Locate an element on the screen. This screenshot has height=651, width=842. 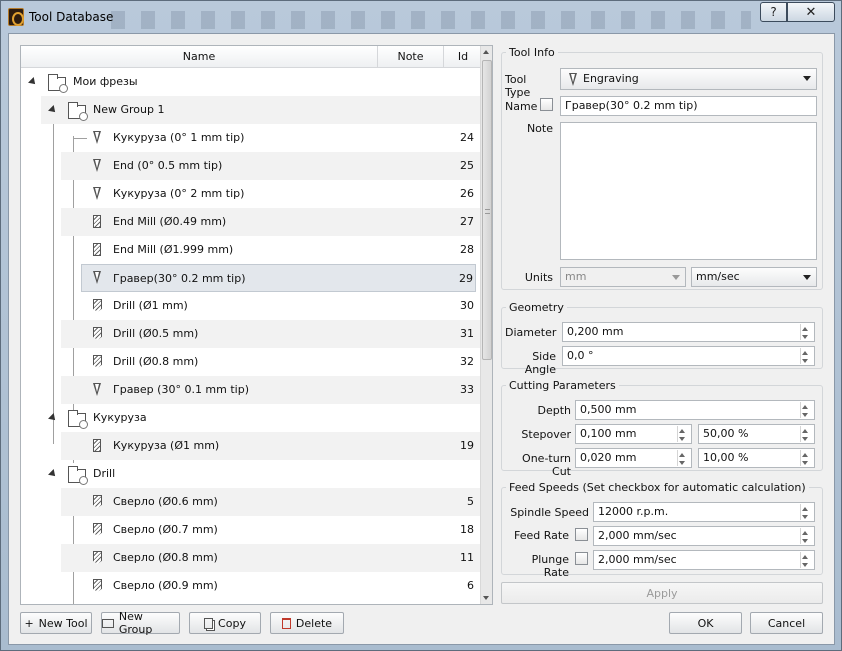
one-turn-cut-percent-value: 10,00 % is located at coordinates (726, 457).